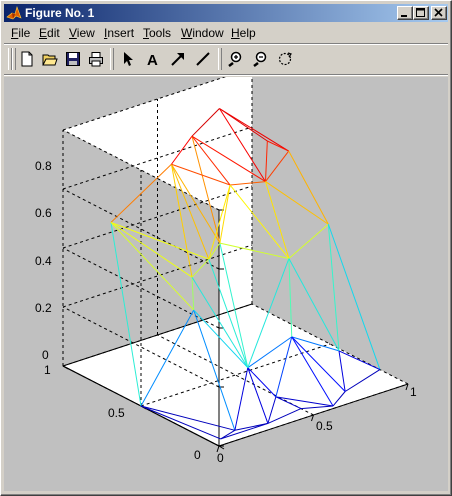  I want to click on insert-line-icon, so click(203, 59).